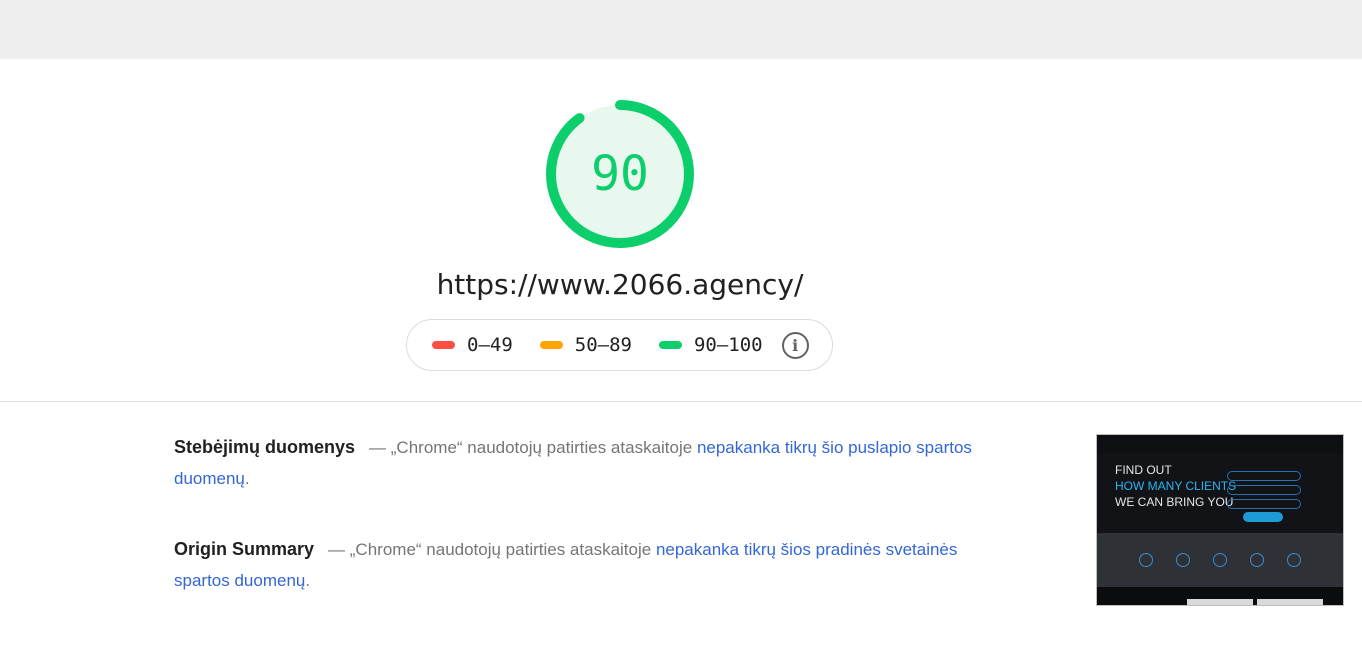 The width and height of the screenshot is (1362, 655). Describe the element at coordinates (308, 580) in the screenshot. I see `origin-summary-period: .` at that location.